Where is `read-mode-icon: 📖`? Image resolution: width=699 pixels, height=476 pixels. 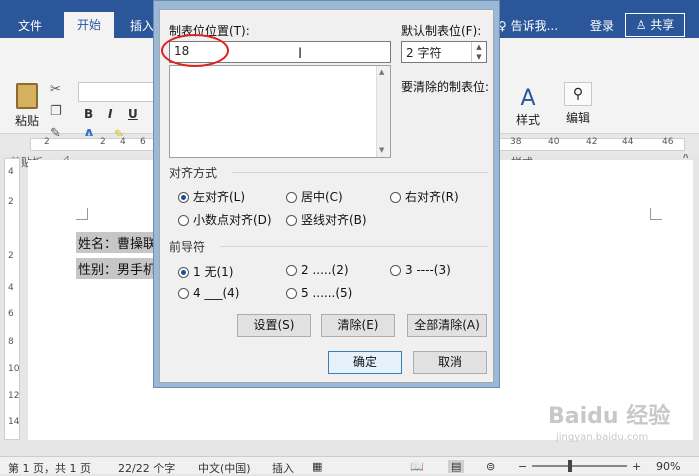
read-mode-icon: 📖 is located at coordinates (417, 466).